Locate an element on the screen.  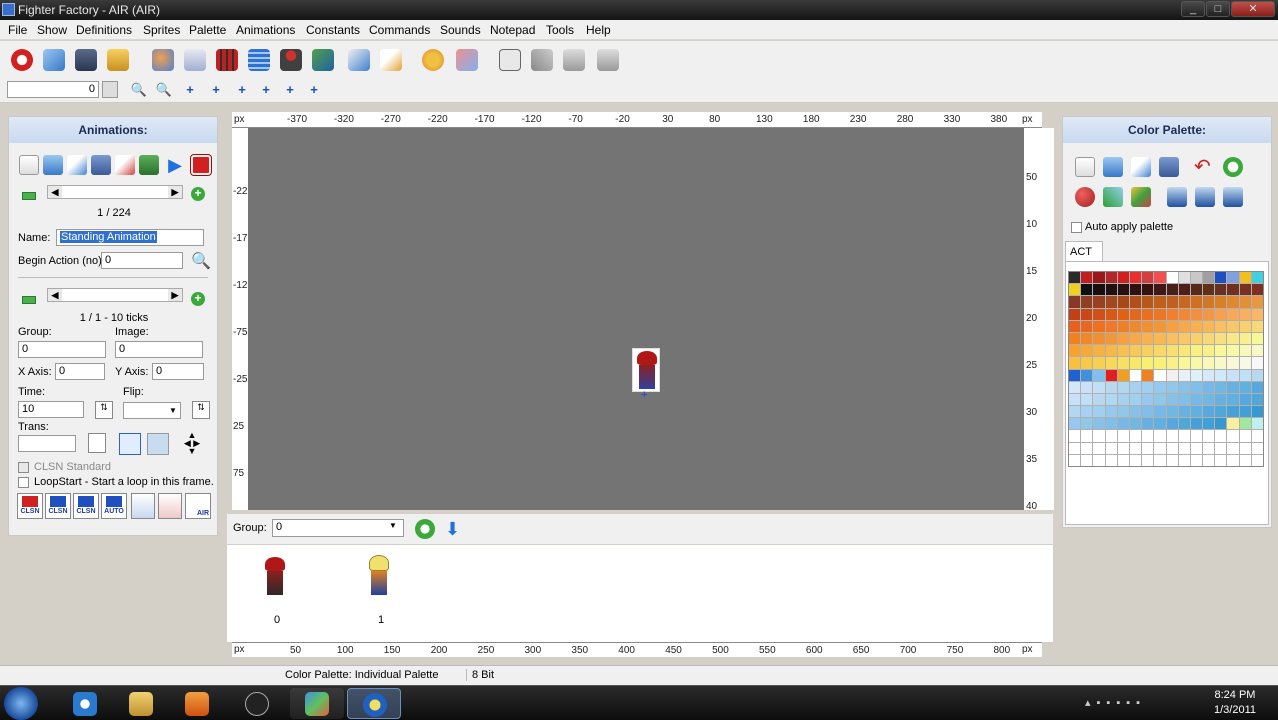
undo-icon: ↶ is located at coordinates (1204, 167).